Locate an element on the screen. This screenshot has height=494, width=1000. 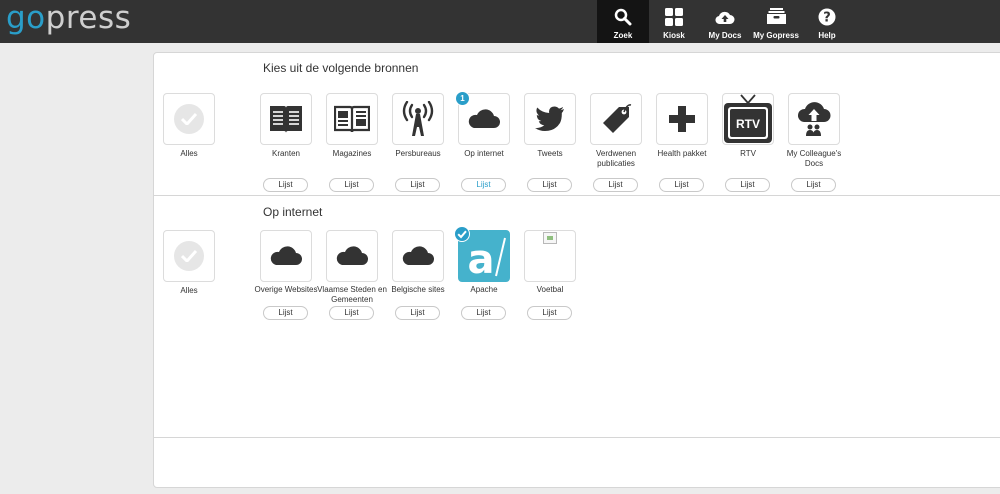
list-button-persbureaus: Lijst is located at coordinates (417, 185).